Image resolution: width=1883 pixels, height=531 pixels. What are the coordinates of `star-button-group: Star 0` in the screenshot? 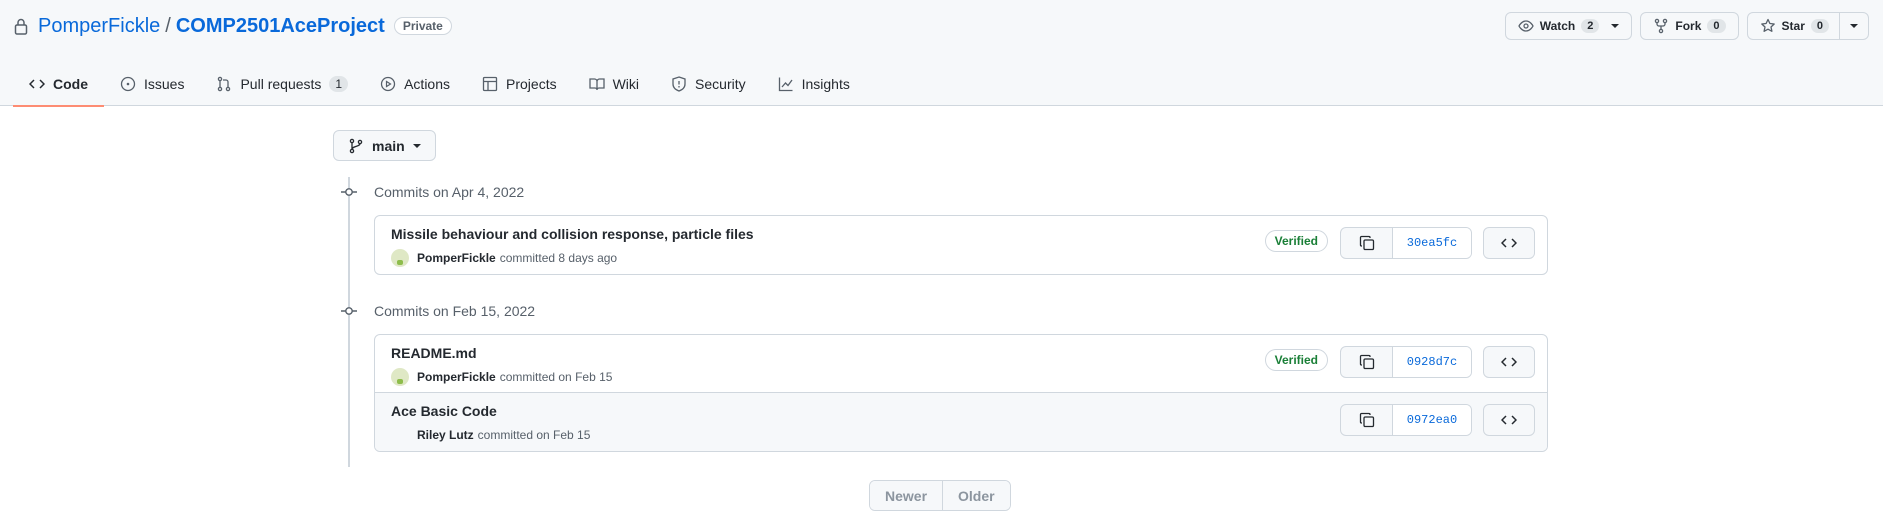 It's located at (1807, 26).